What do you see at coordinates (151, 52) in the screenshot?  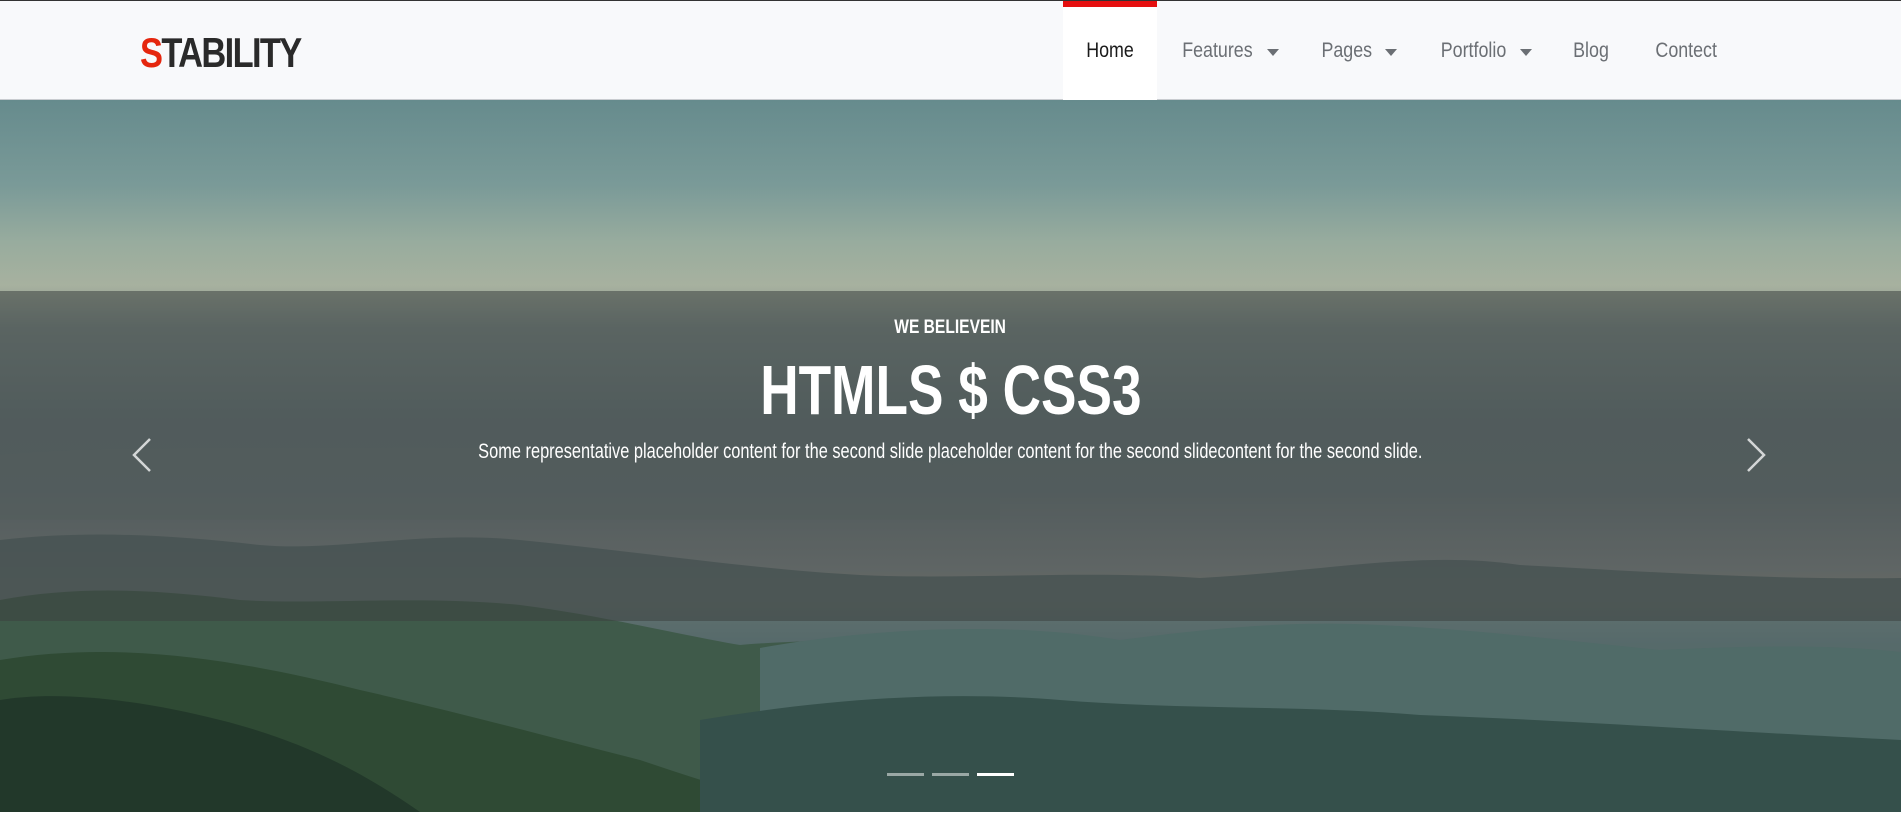 I see `brand-first-letter: S` at bounding box center [151, 52].